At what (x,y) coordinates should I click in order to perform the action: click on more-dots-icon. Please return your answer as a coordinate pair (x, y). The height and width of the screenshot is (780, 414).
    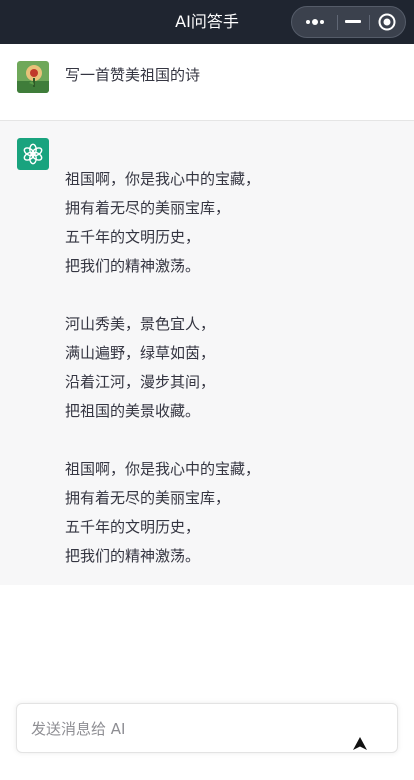
    Looking at the image, I should click on (314, 22).